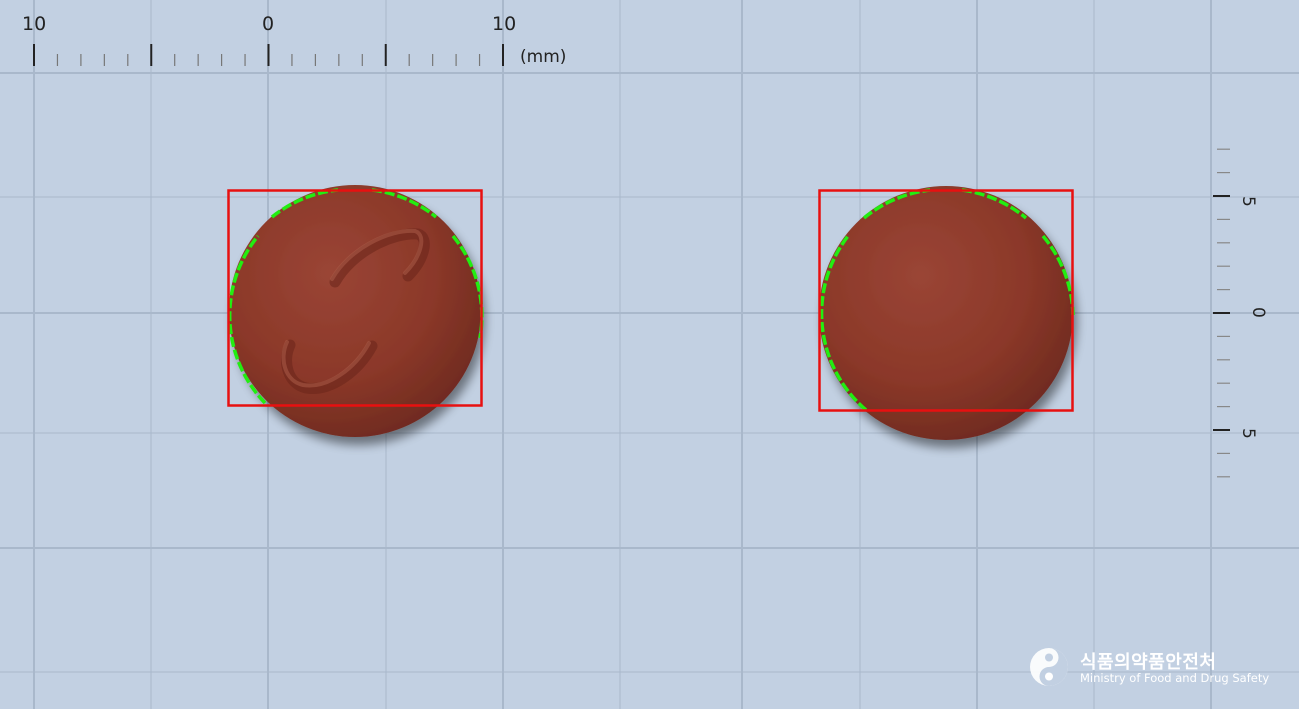  What do you see at coordinates (543, 57) in the screenshot?
I see `top-ruler-unit: (mm)` at bounding box center [543, 57].